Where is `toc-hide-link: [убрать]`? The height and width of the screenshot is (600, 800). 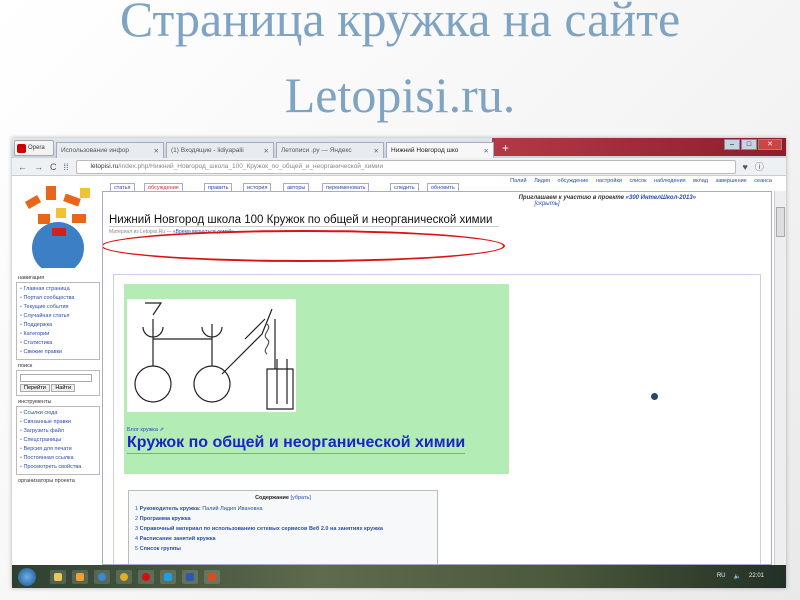
toc-hide-link: [убрать] is located at coordinates (301, 498).